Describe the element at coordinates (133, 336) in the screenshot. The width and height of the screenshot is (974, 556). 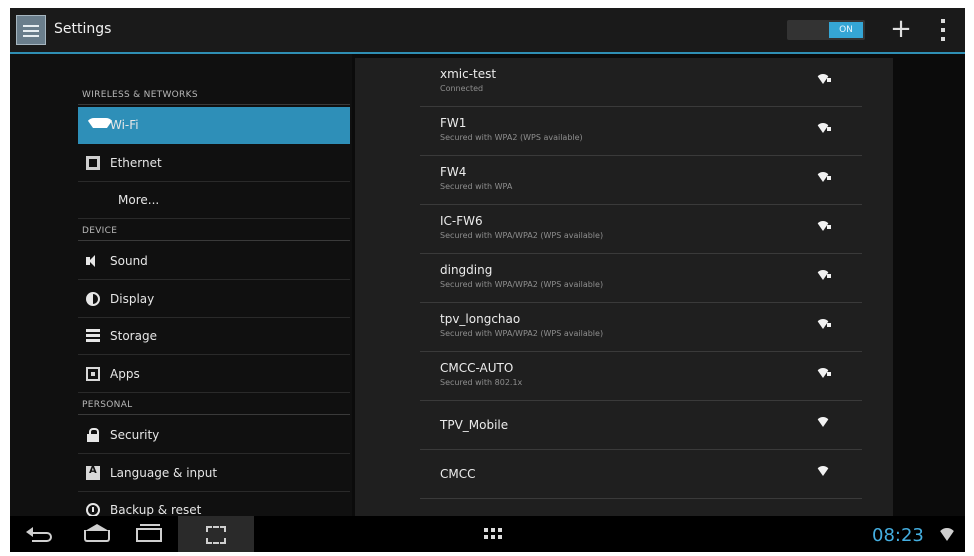
I see `sidebar-item-label: Storage` at that location.